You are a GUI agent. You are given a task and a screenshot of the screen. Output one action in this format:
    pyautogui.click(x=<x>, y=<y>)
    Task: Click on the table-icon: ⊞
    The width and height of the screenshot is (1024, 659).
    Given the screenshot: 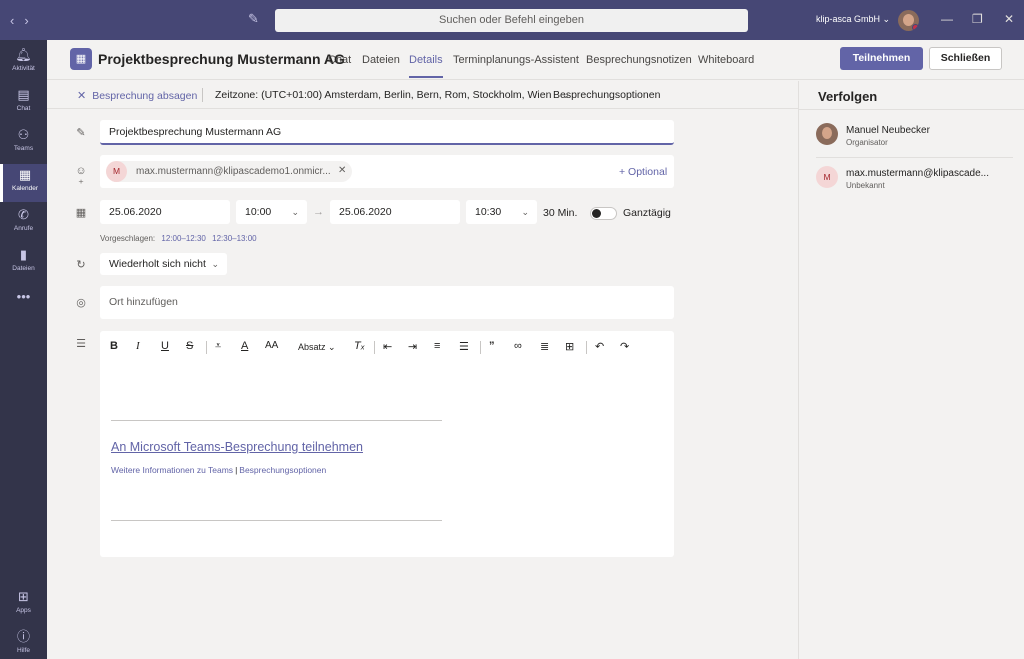 What is the action you would take?
    pyautogui.click(x=569, y=346)
    